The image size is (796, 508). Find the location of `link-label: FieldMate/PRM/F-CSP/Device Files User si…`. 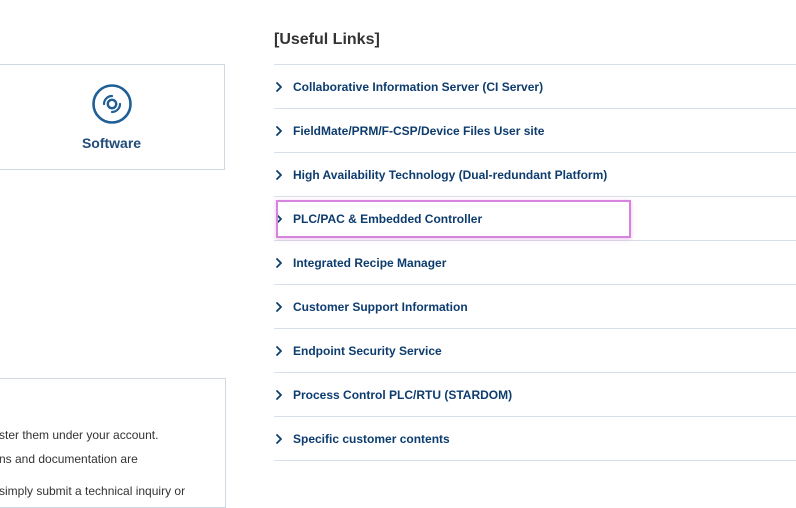

link-label: FieldMate/PRM/F-CSP/Device Files User si… is located at coordinates (418, 131).